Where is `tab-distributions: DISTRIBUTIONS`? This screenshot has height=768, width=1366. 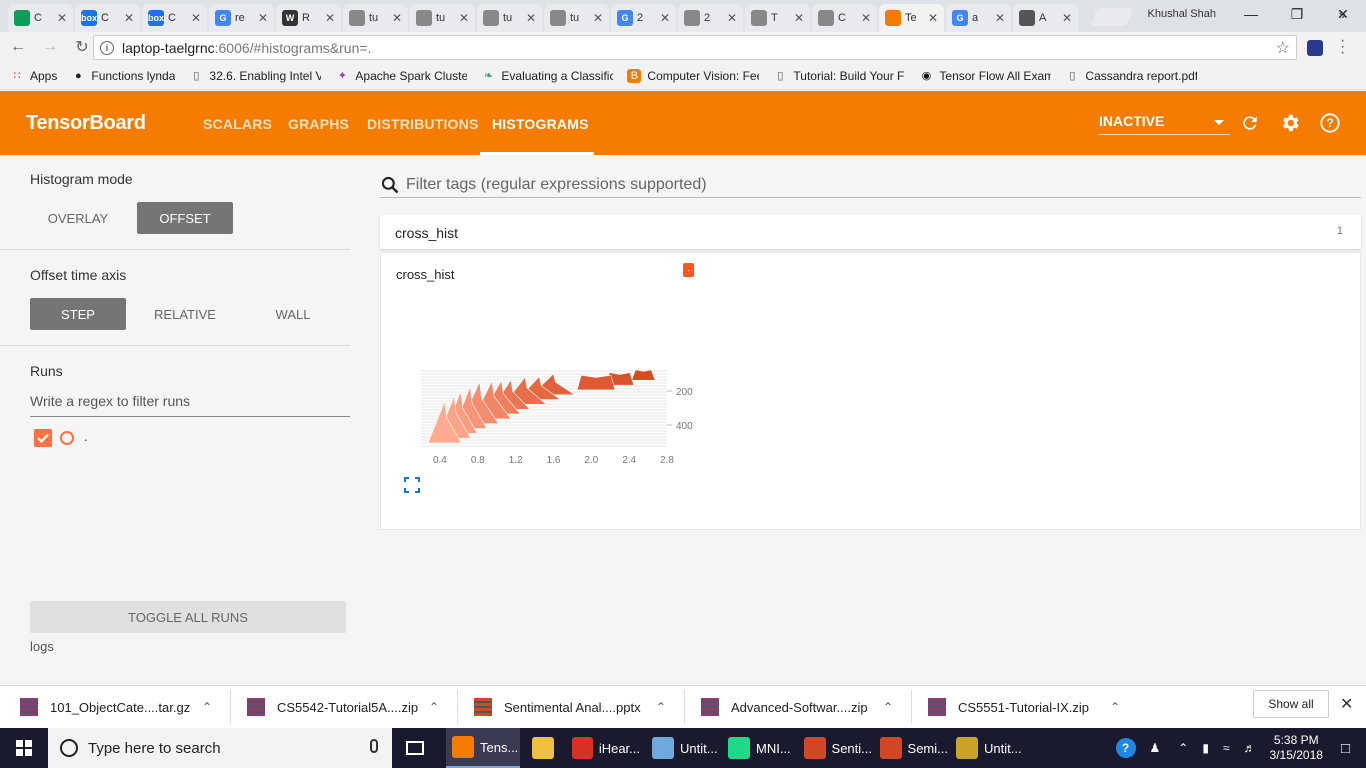 tab-distributions: DISTRIBUTIONS is located at coordinates (423, 124).